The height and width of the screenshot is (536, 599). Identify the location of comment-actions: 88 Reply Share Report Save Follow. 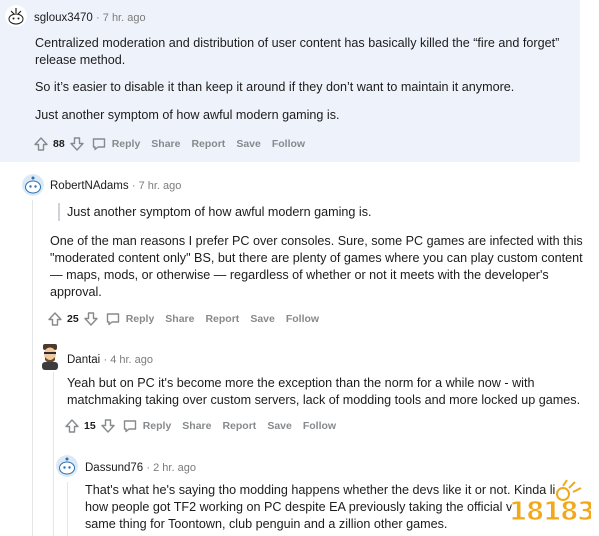
(174, 144).